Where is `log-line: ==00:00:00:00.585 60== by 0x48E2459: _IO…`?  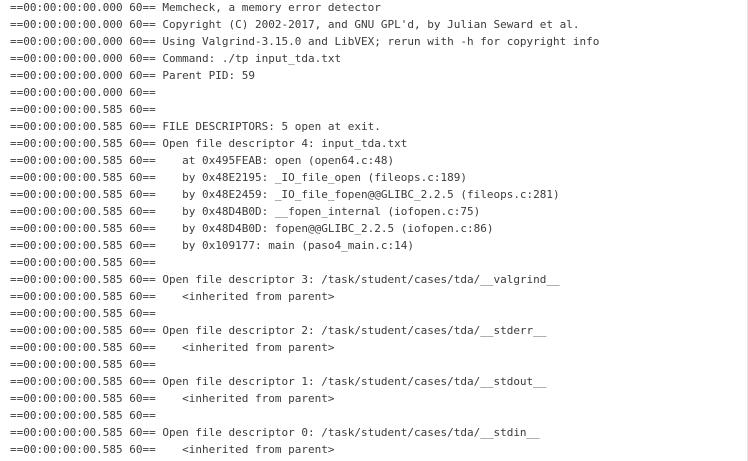
log-line: ==00:00:00:00.585 60== by 0x48E2459: _IO… is located at coordinates (285, 194).